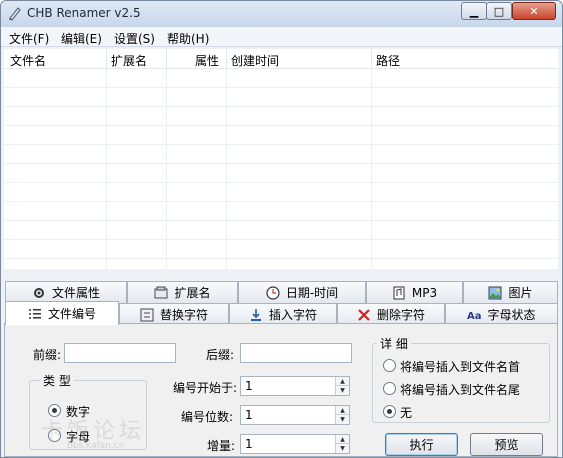 Image resolution: width=563 pixels, height=458 pixels. I want to click on menu-file: 文件(F), so click(29, 38).